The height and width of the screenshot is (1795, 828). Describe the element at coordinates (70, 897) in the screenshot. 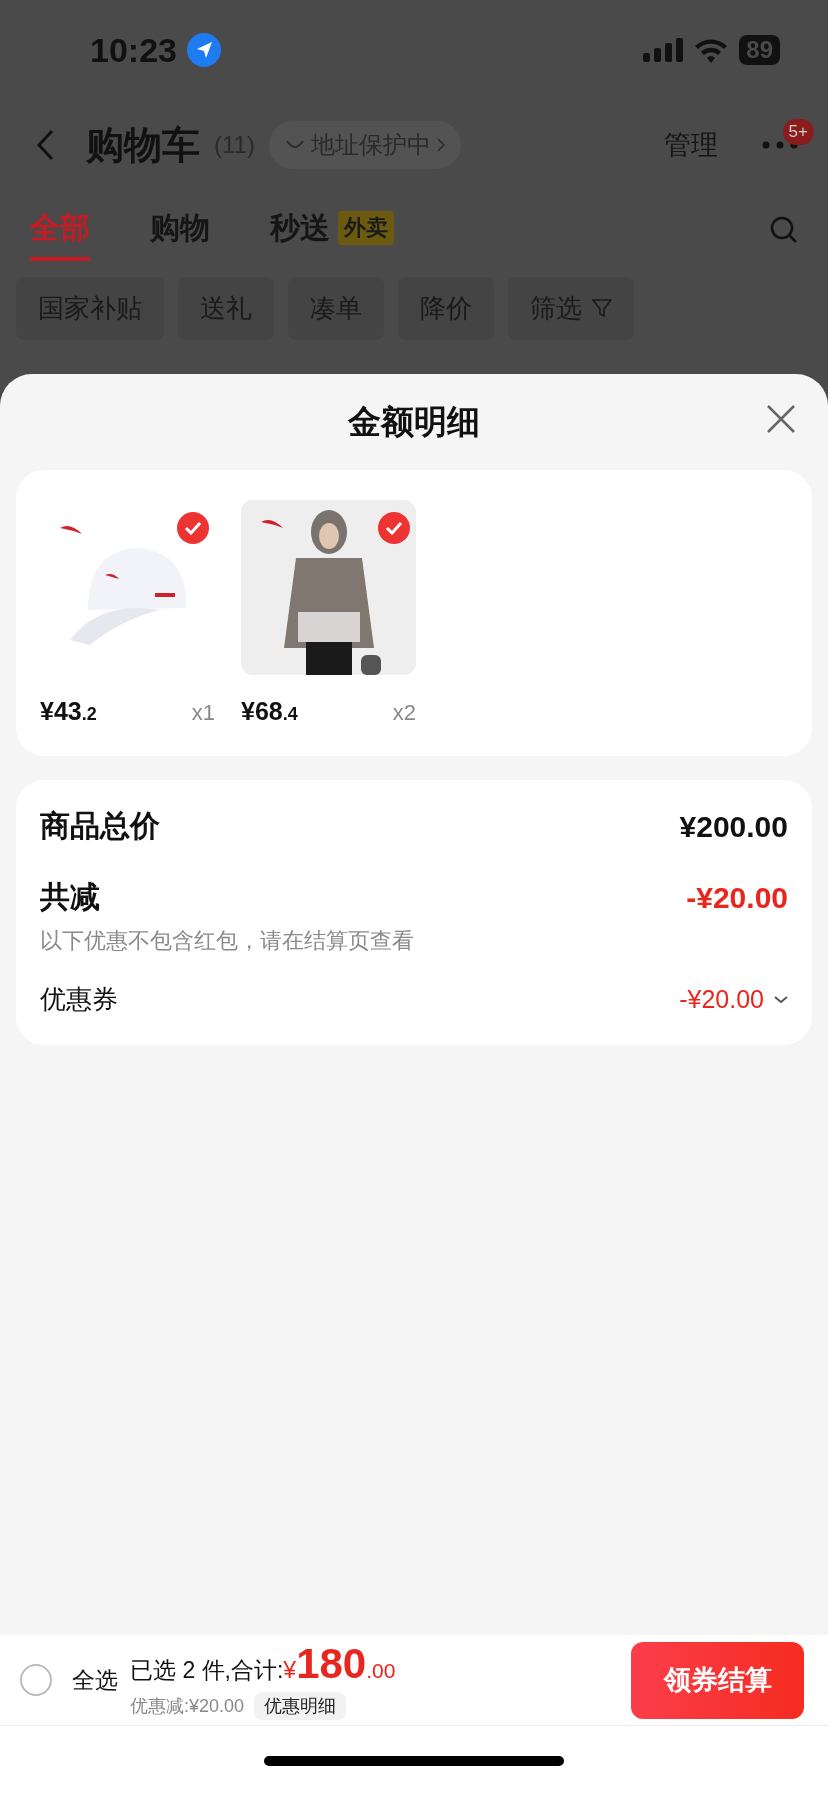

I see `discount-label: 共减` at that location.